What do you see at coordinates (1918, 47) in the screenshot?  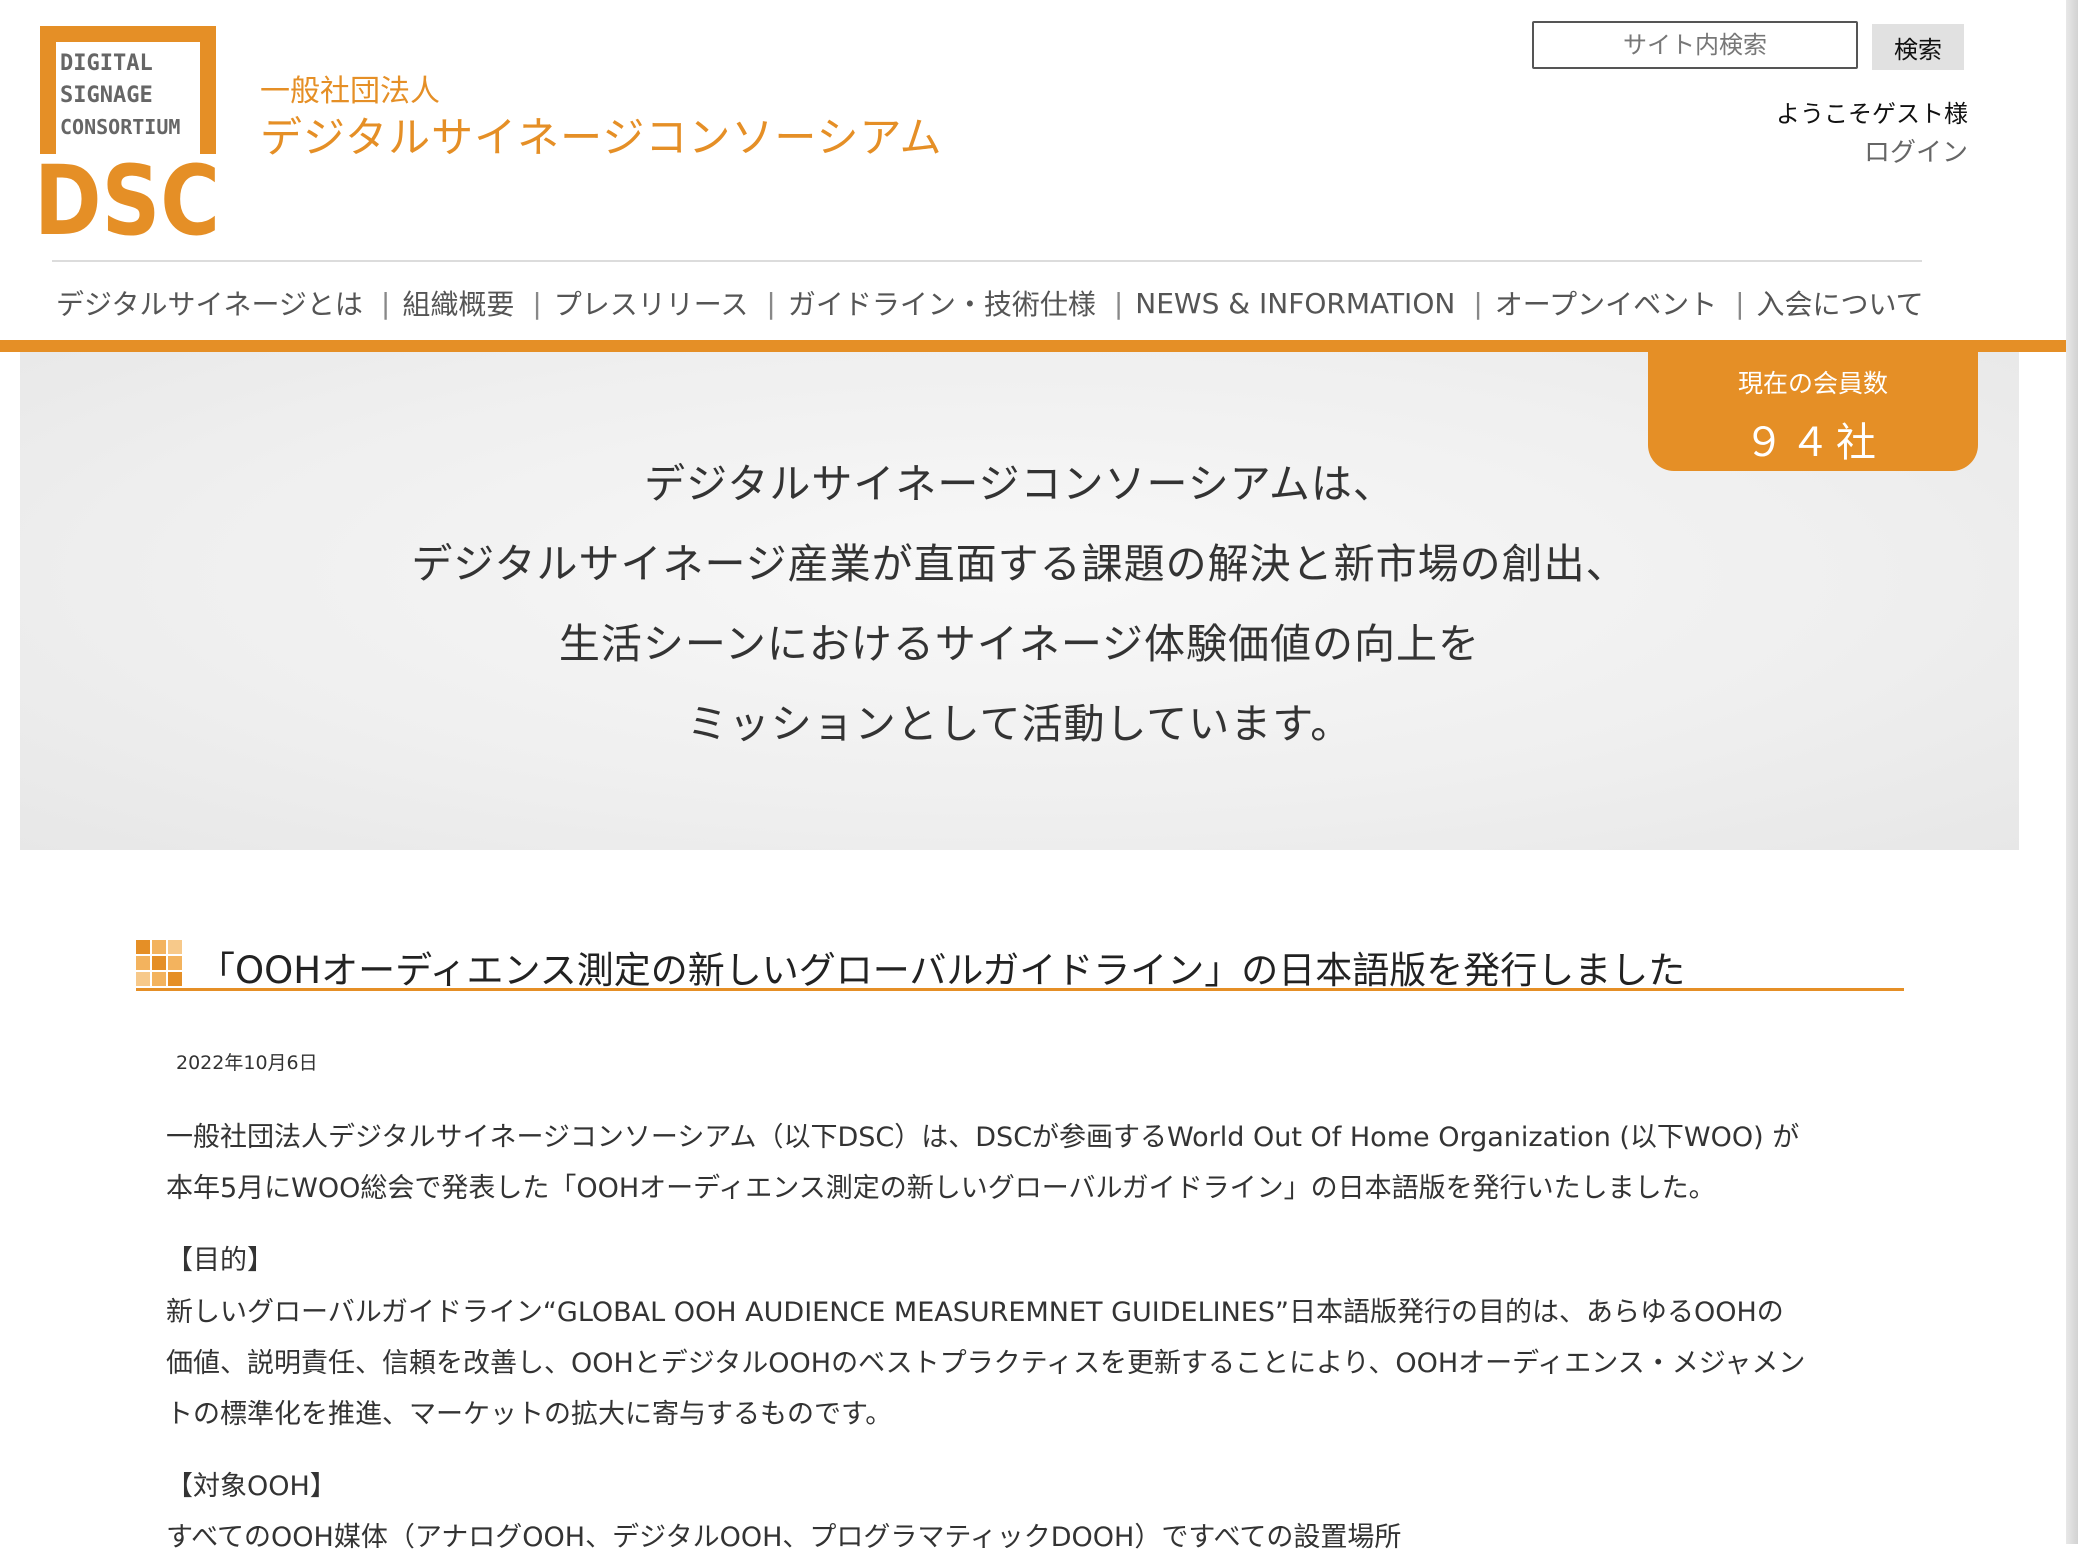 I see `search-button: 検索` at bounding box center [1918, 47].